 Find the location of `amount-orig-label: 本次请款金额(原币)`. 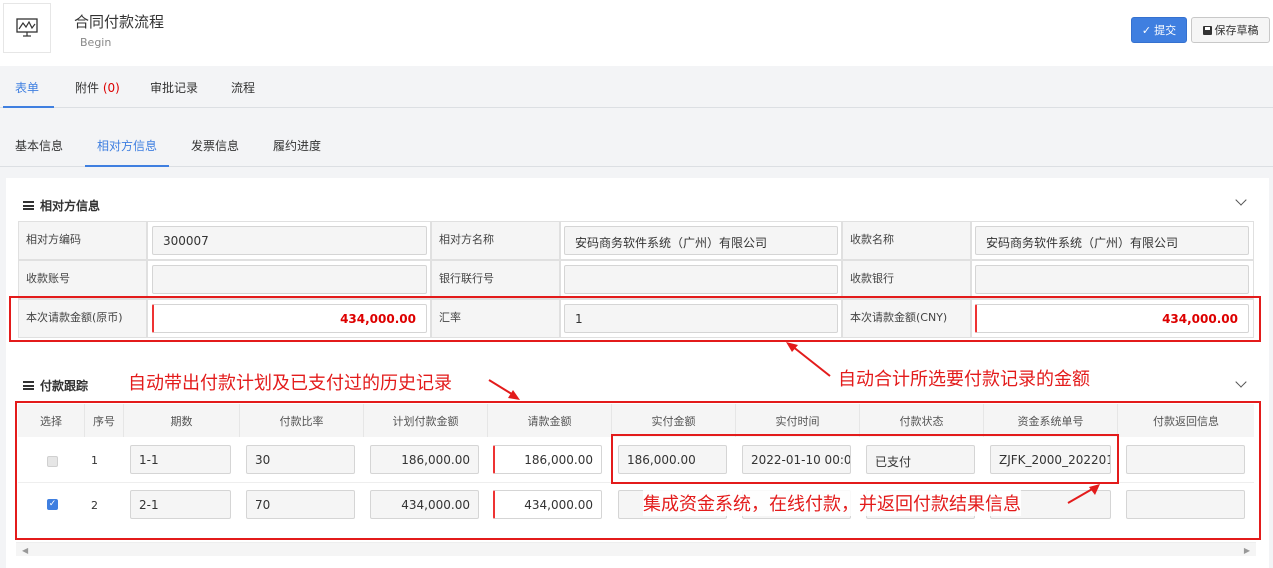

amount-orig-label: 本次请款金额(原币) is located at coordinates (82, 318).